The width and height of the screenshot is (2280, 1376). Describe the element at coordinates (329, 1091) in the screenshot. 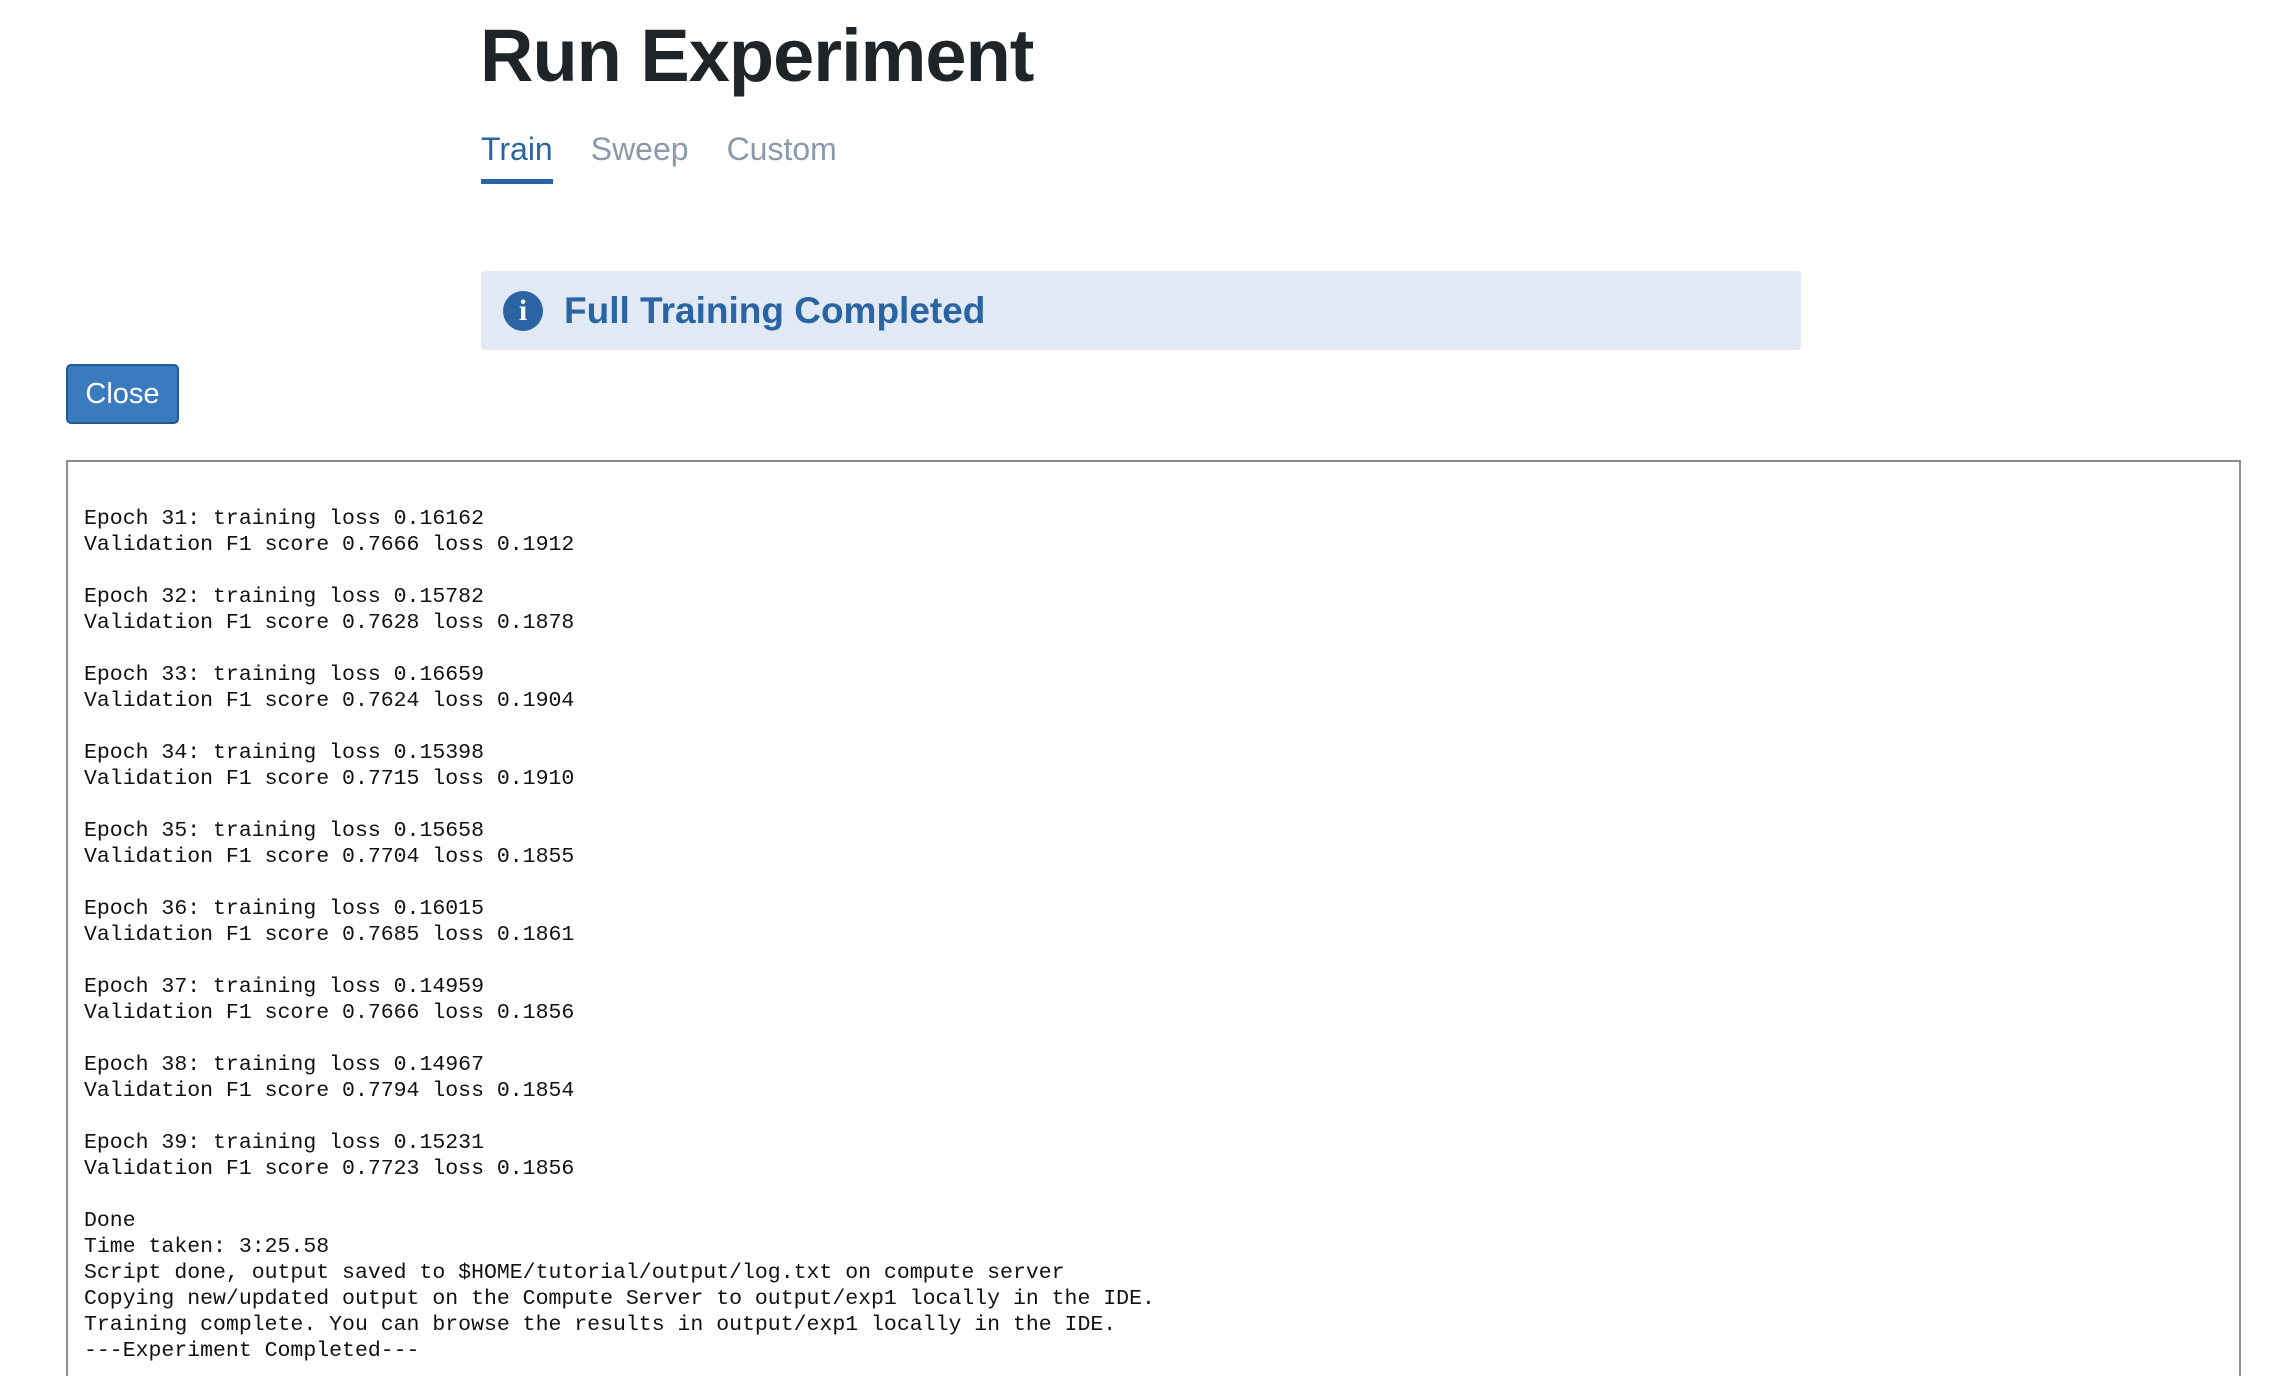

I see `log-line: Validation F1 score 0.7794 loss 0.1854` at that location.